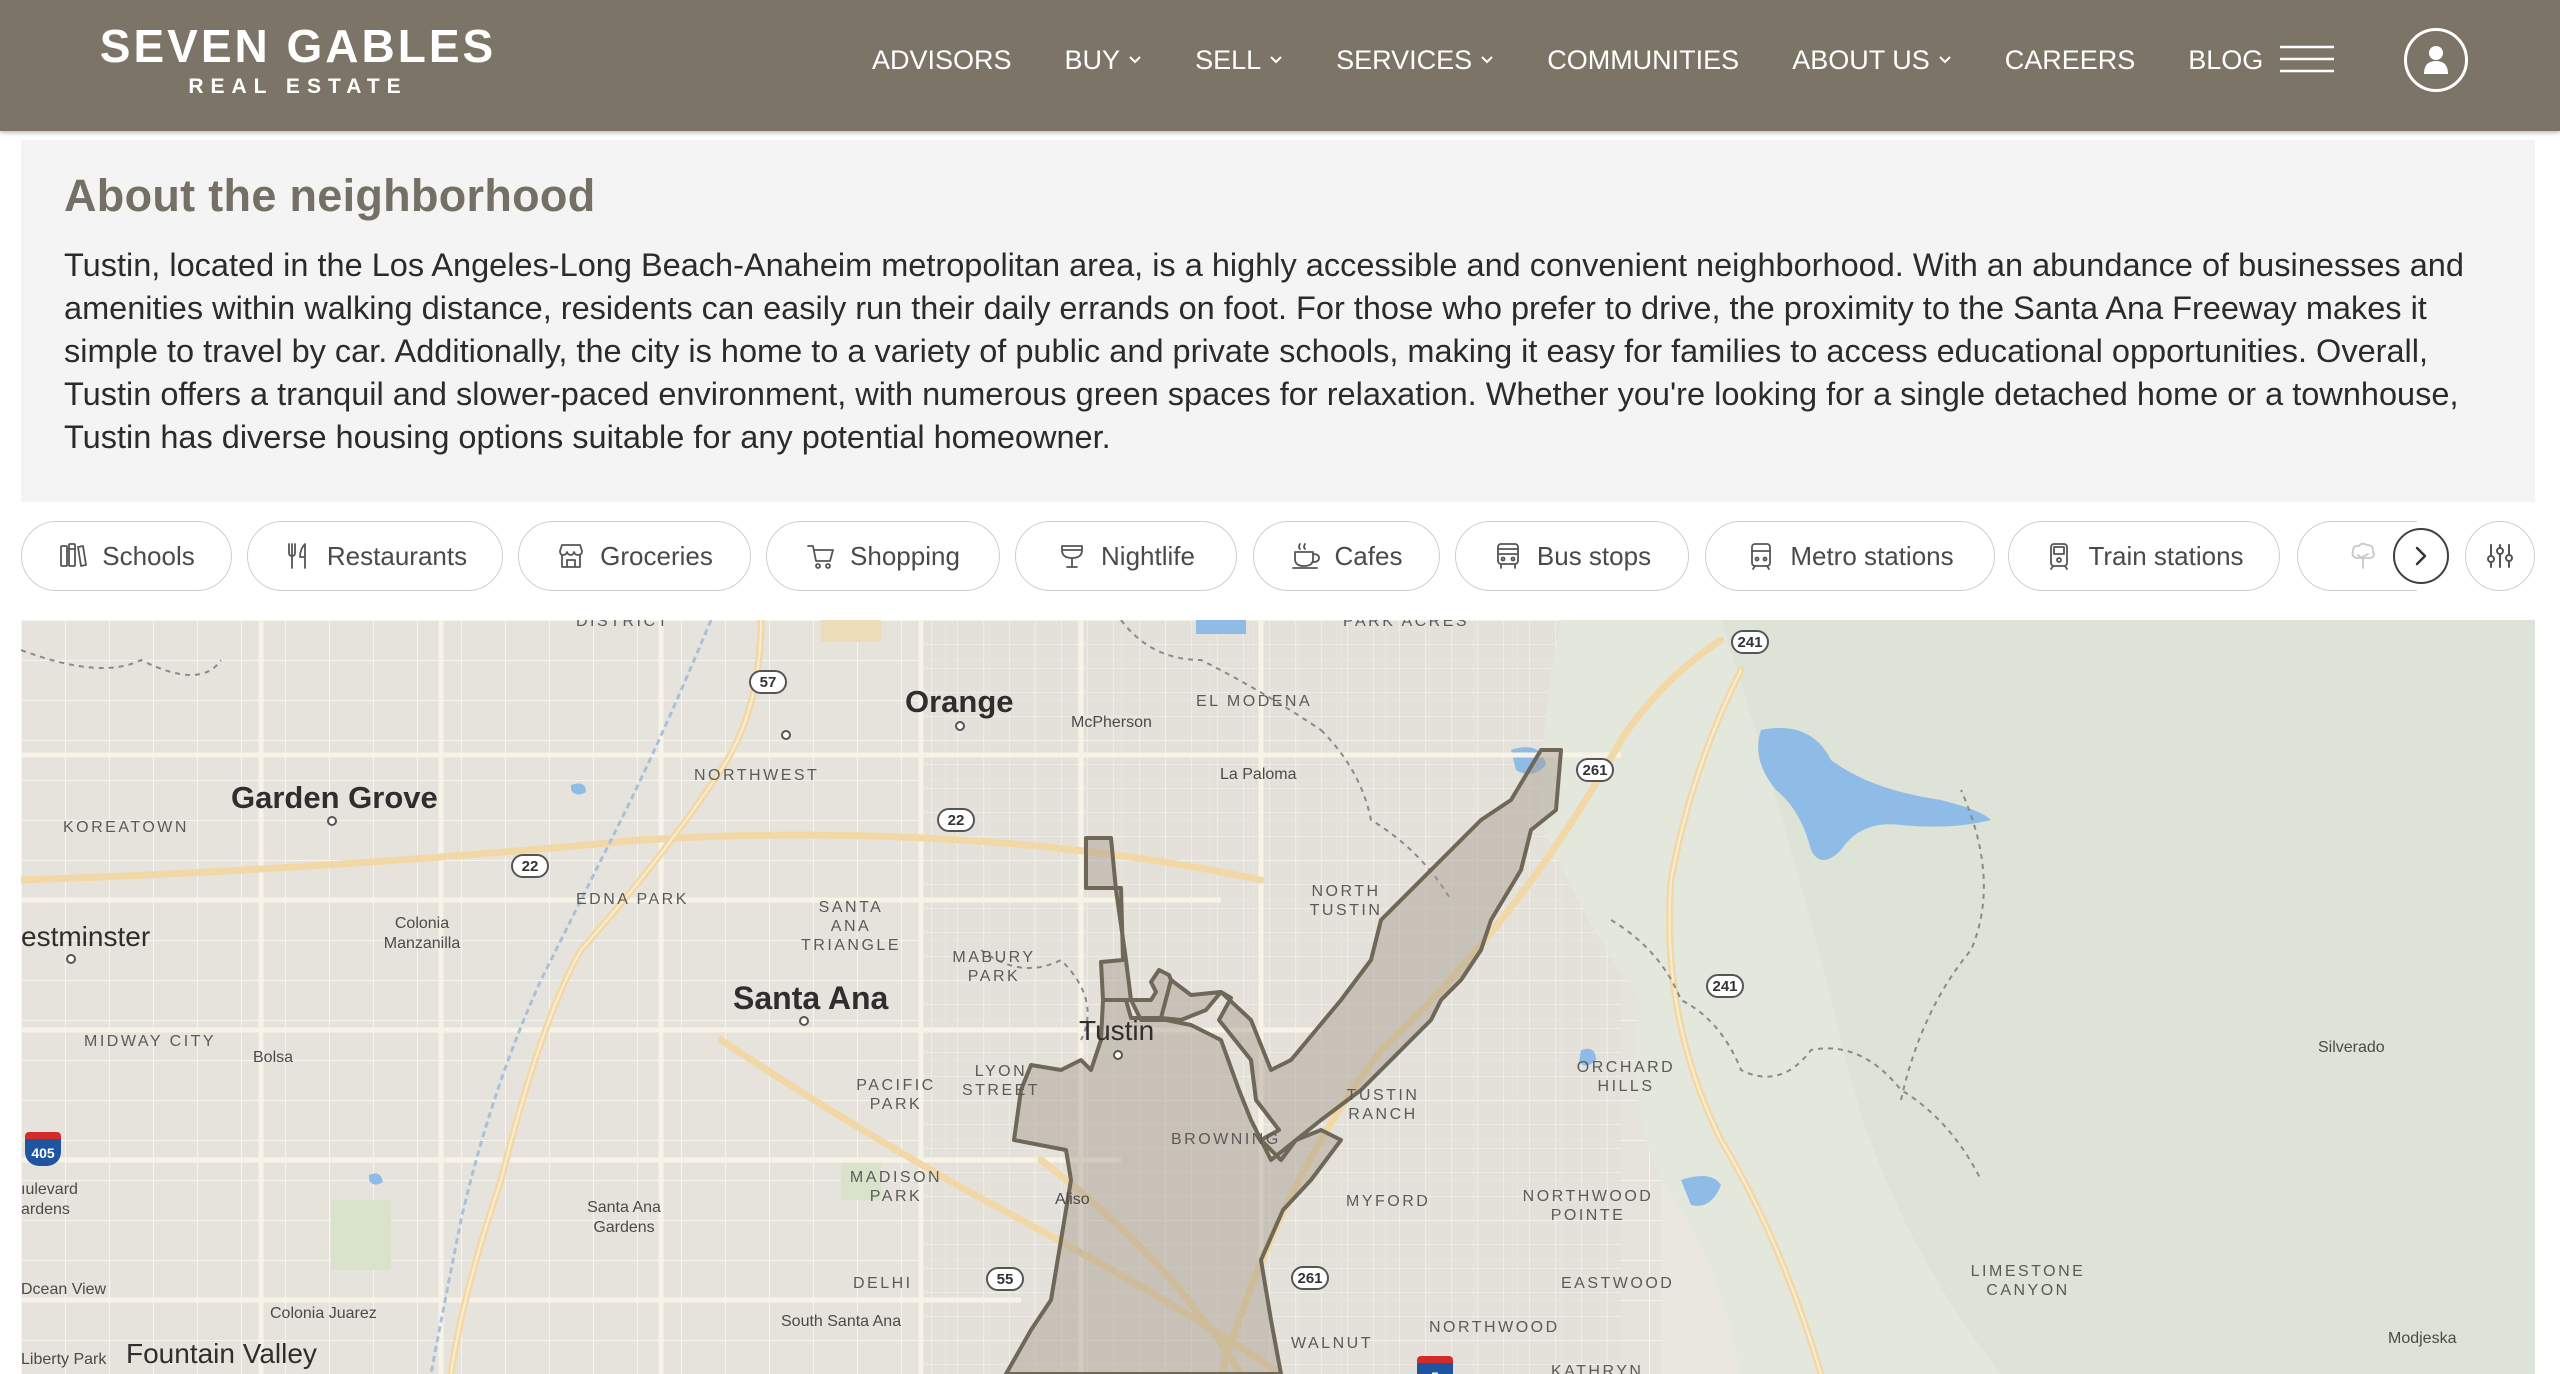 The width and height of the screenshot is (2560, 1374). I want to click on category-bus-stops-chip: Bus stops, so click(1572, 556).